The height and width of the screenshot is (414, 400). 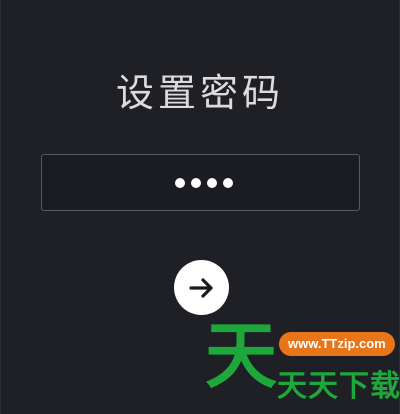 What do you see at coordinates (204, 182) in the screenshot?
I see `password-dots` at bounding box center [204, 182].